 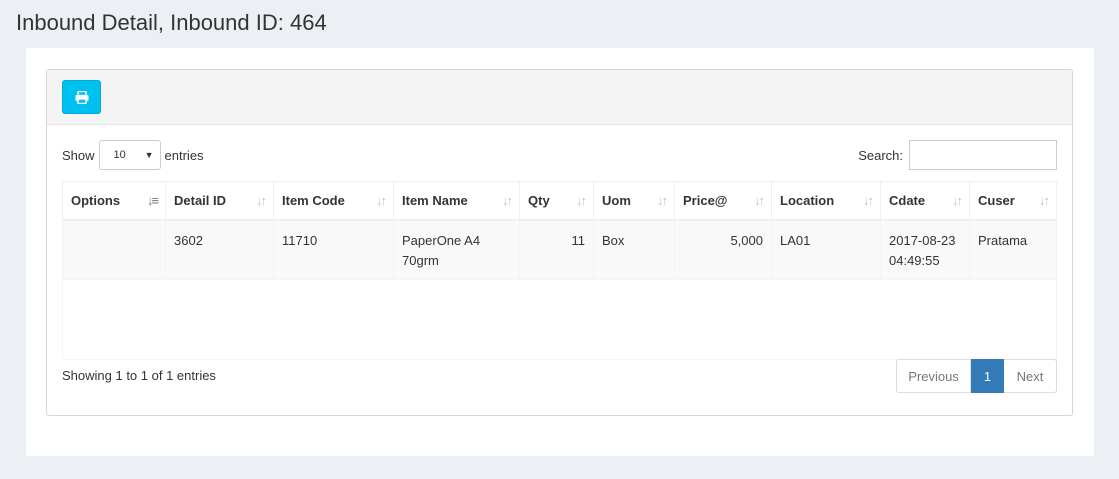 What do you see at coordinates (1013, 201) in the screenshot?
I see `column-header-cuser: Cuser ↓↑` at bounding box center [1013, 201].